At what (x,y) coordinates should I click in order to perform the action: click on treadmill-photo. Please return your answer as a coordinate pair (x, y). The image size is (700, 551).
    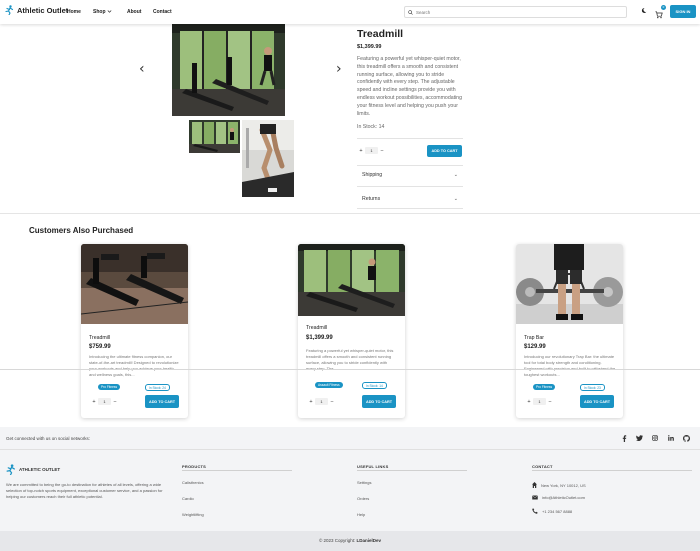
    Looking at the image, I should click on (134, 284).